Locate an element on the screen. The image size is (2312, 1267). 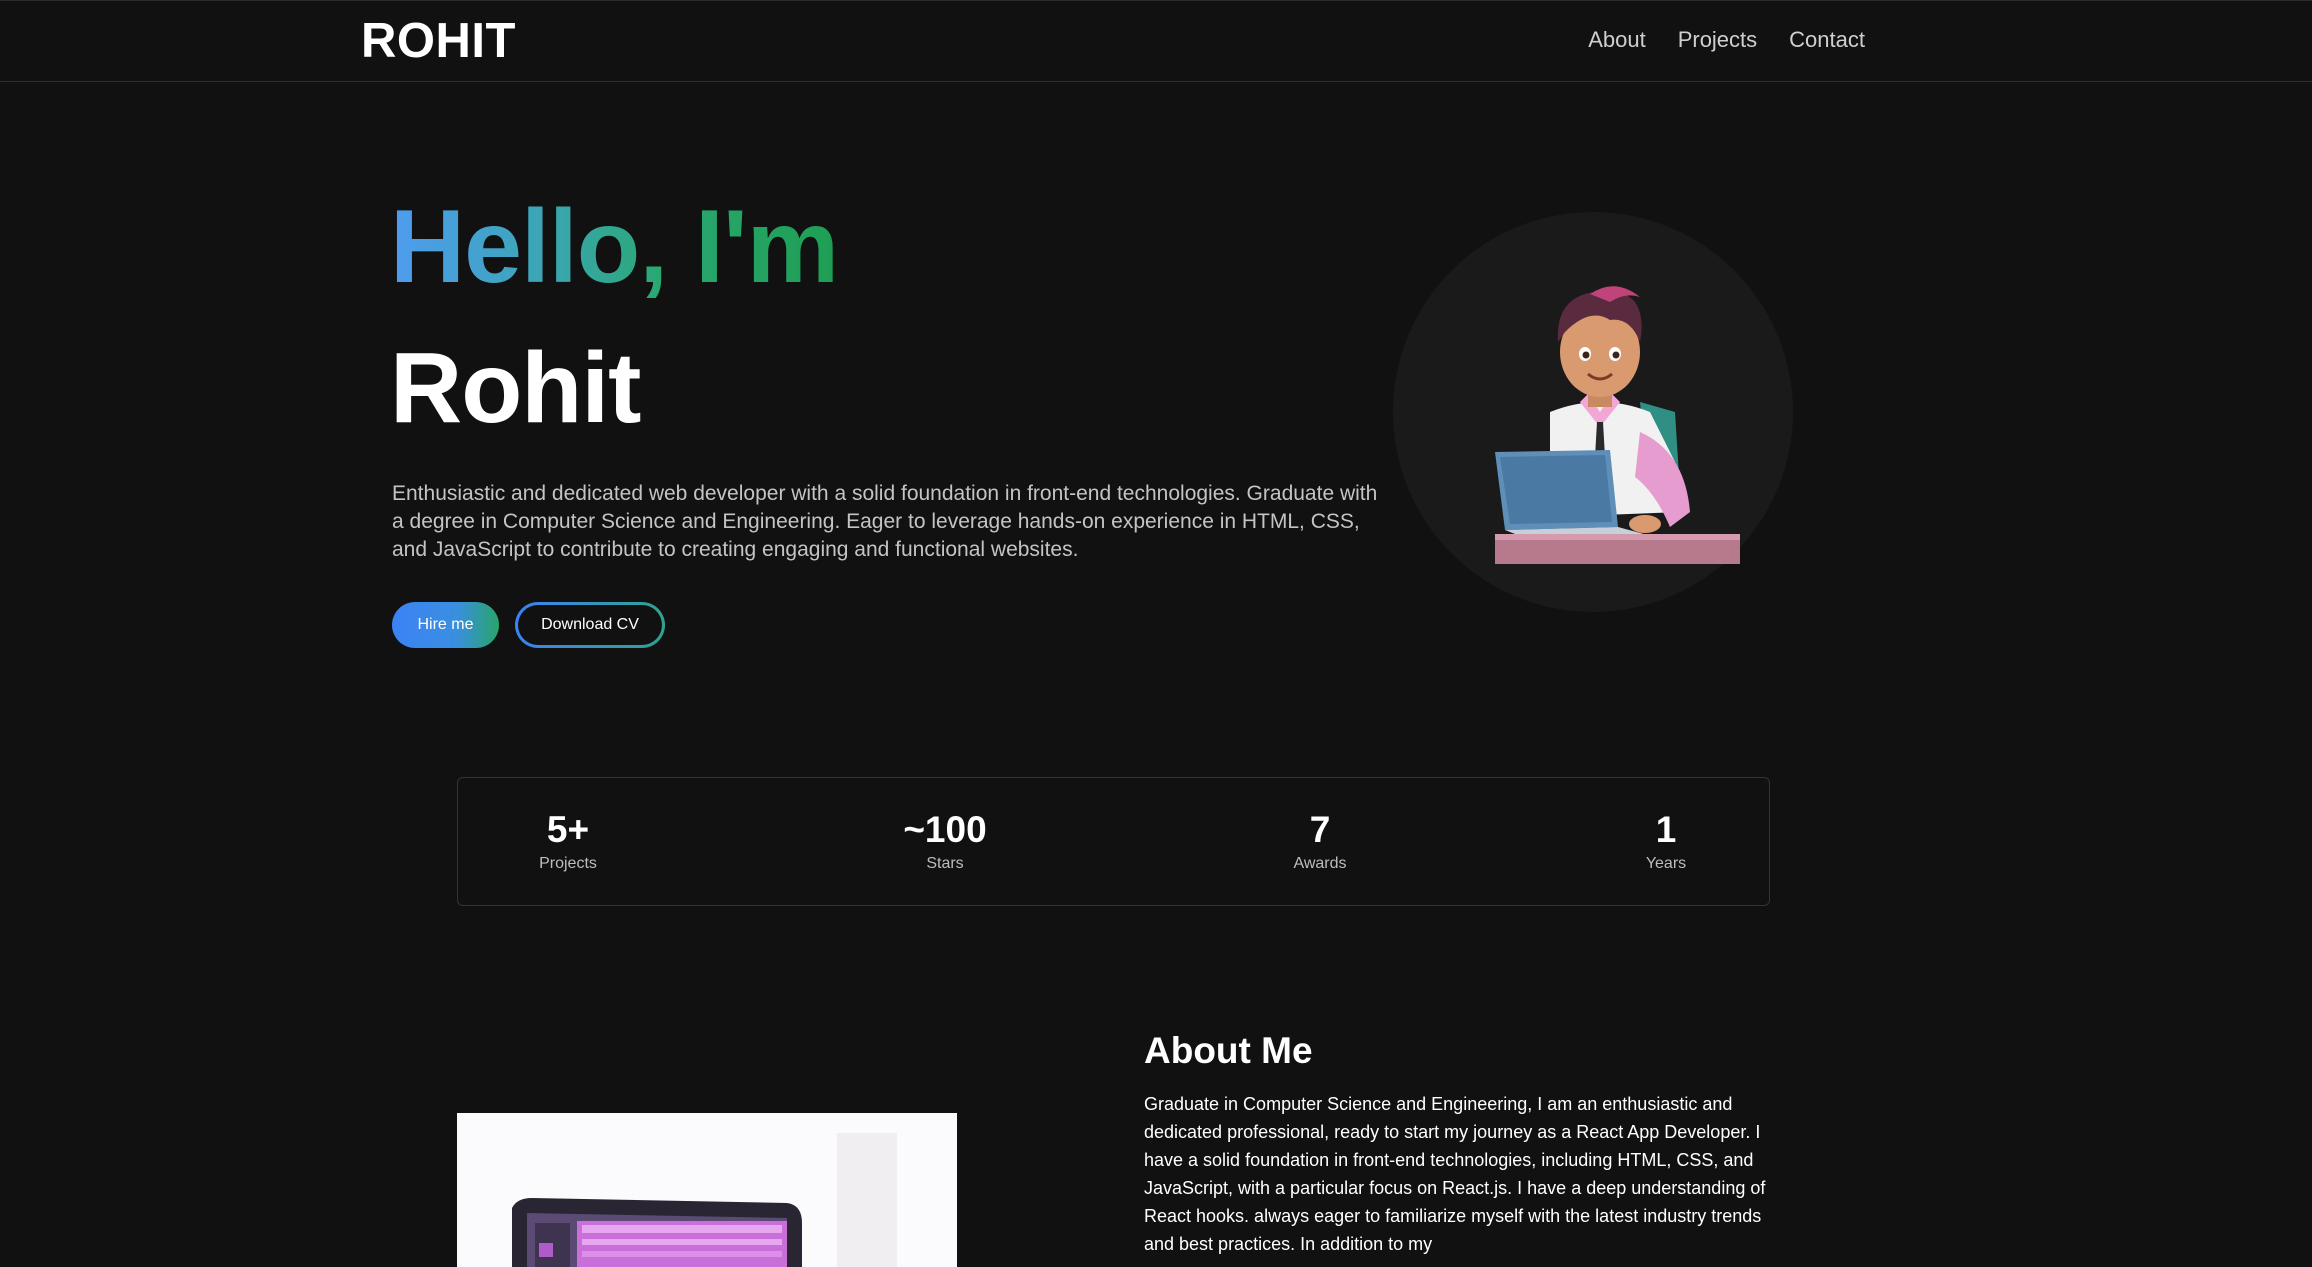
brand-logo: ROHIT is located at coordinates (438, 41).